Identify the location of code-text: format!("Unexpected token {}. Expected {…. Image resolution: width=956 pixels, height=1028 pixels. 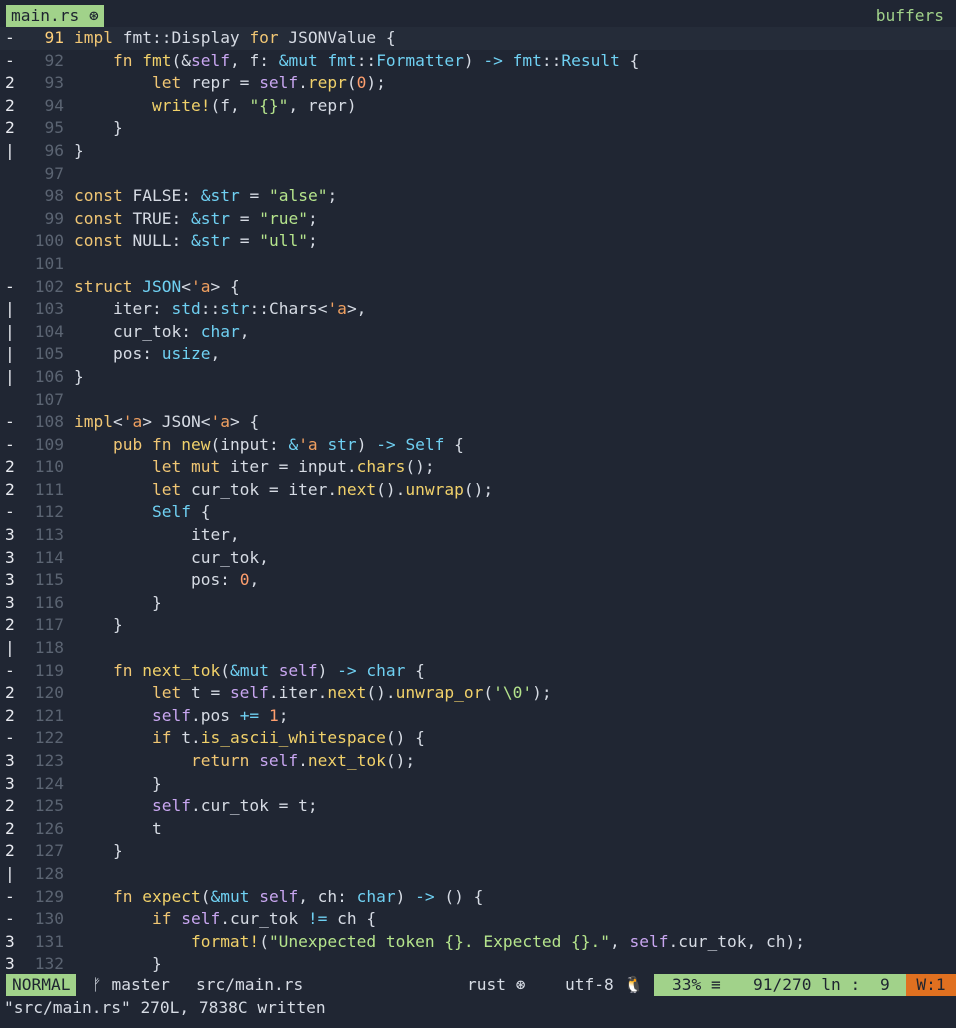
(439, 942).